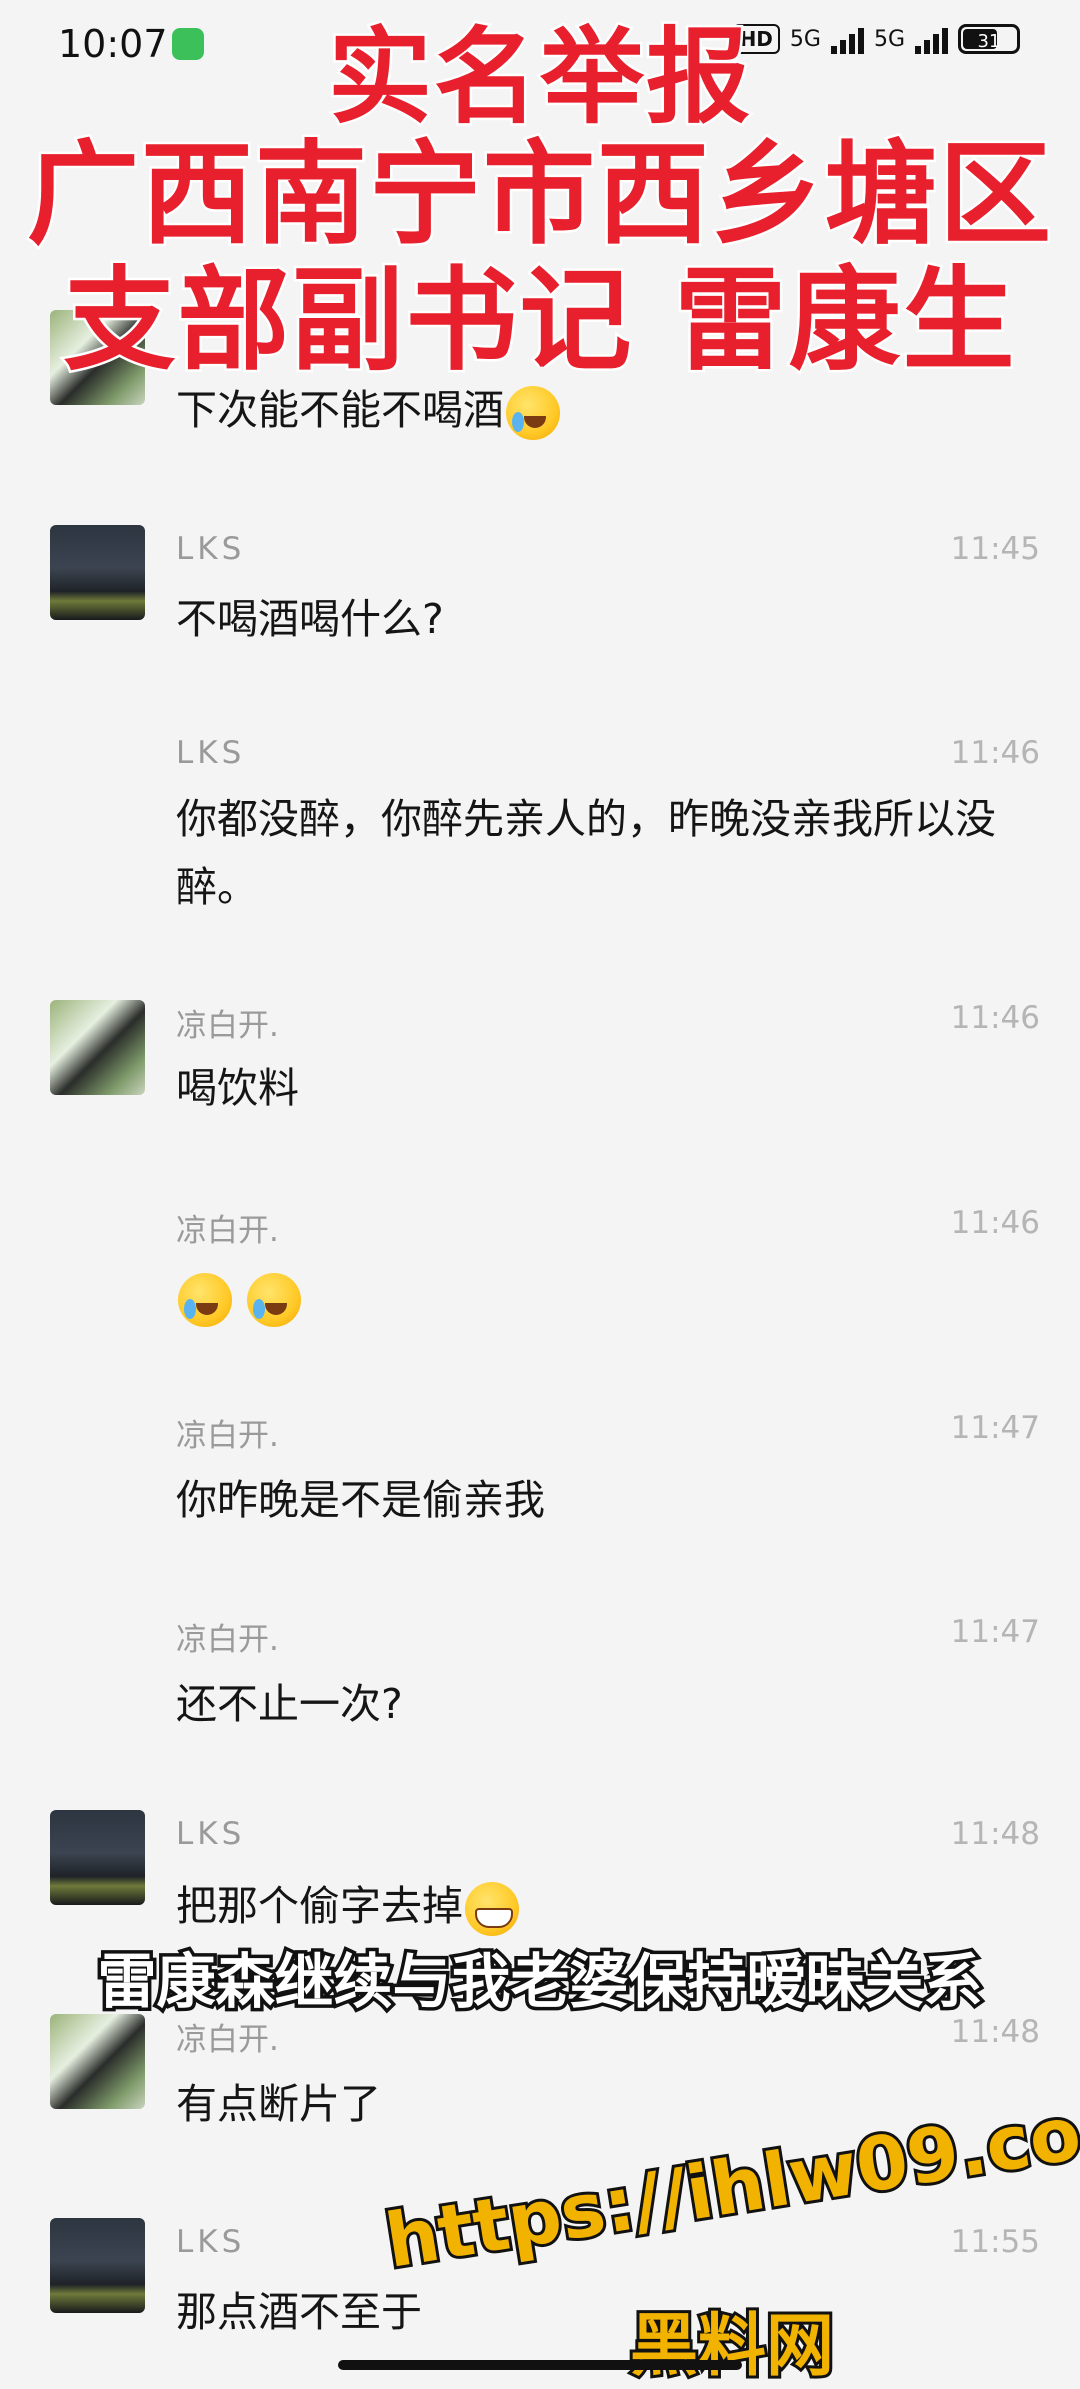  What do you see at coordinates (596, 1906) in the screenshot?
I see `message-text: 把那个偷字去掉` at bounding box center [596, 1906].